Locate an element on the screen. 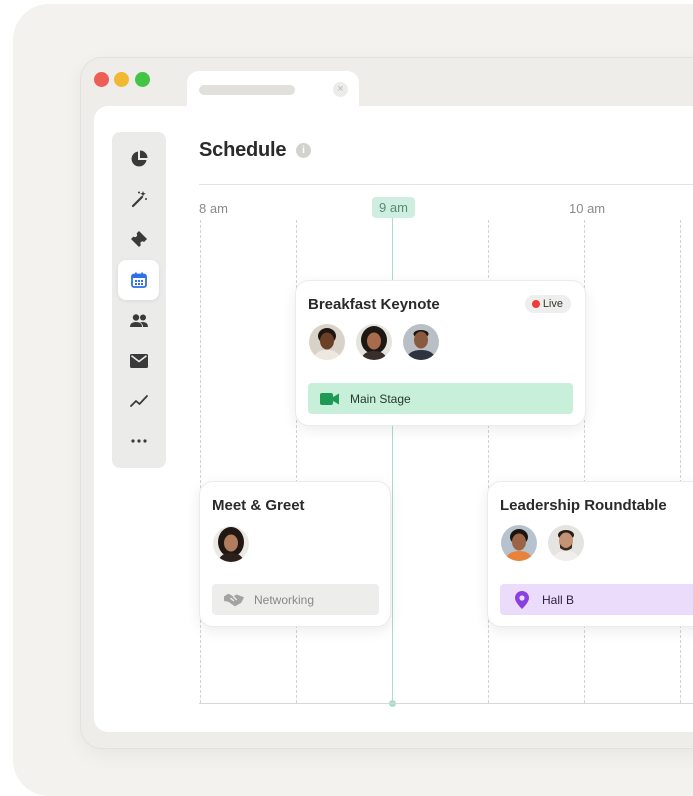  browser-tab: × is located at coordinates (273, 91).